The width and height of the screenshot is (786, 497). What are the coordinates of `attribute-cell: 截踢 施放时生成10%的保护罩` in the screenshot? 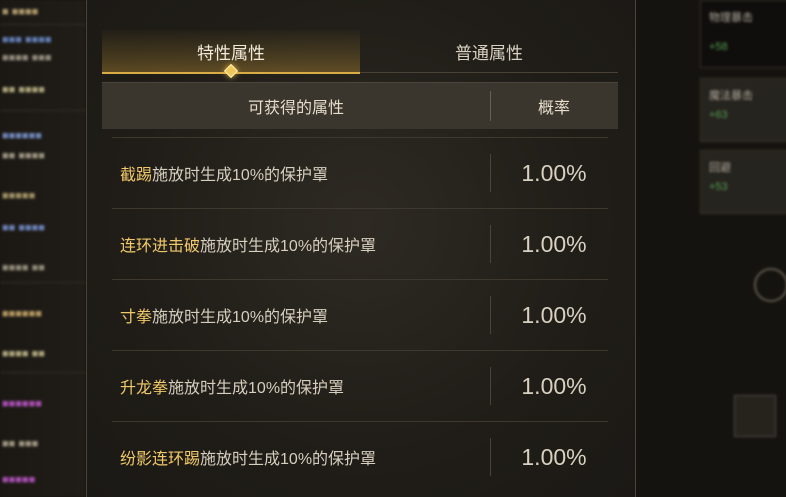 It's located at (224, 173).